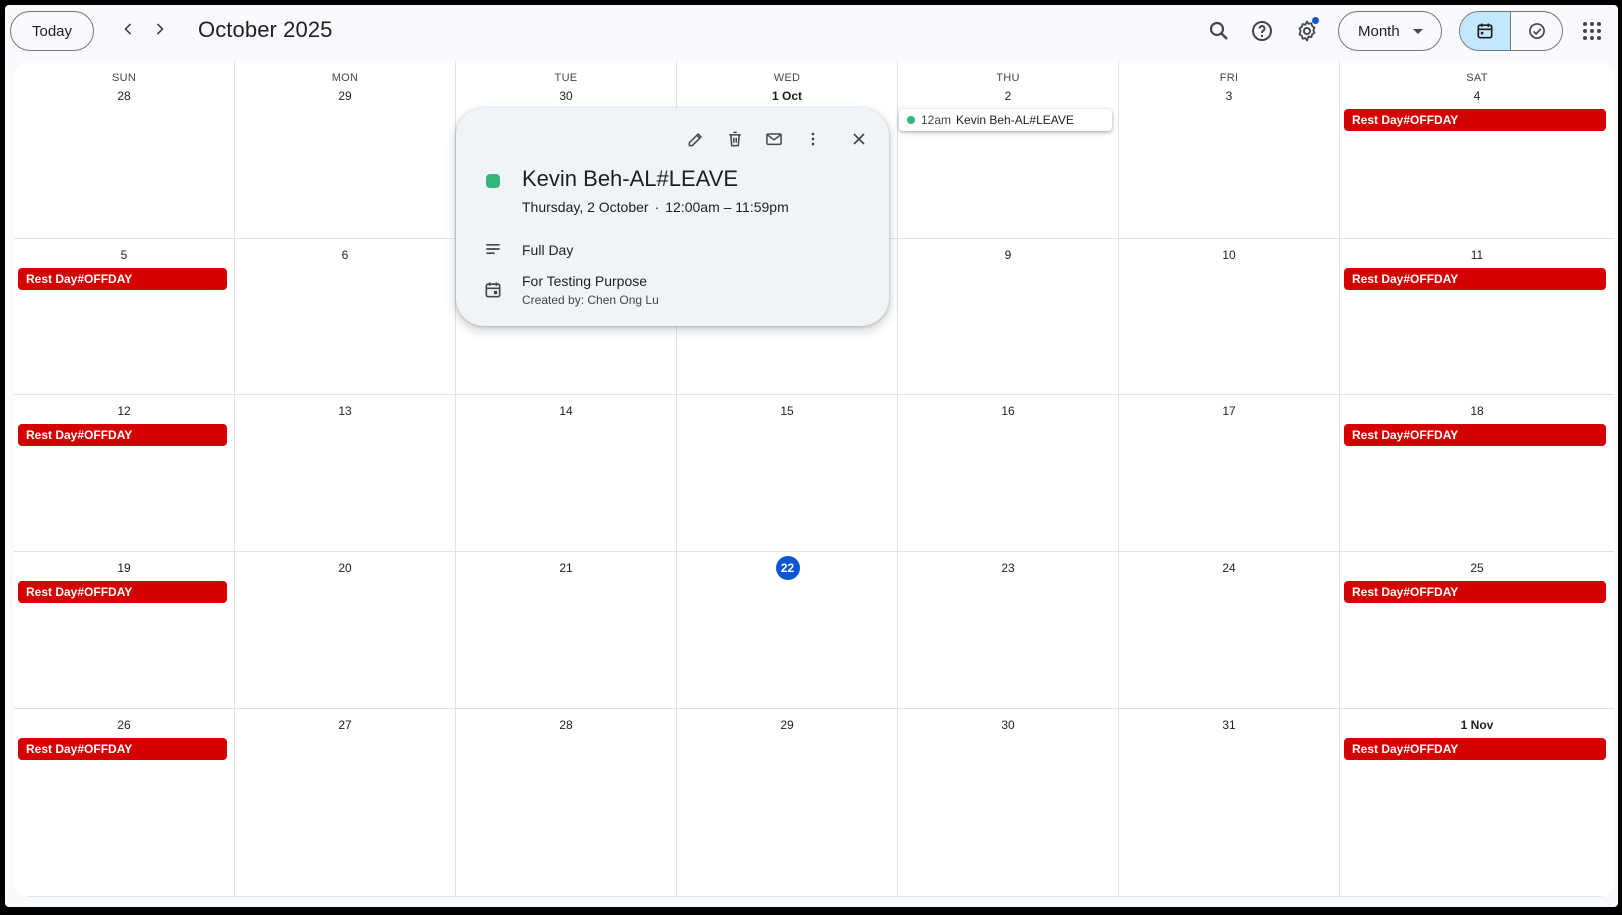  What do you see at coordinates (1477, 255) in the screenshot?
I see `date-number: 11` at bounding box center [1477, 255].